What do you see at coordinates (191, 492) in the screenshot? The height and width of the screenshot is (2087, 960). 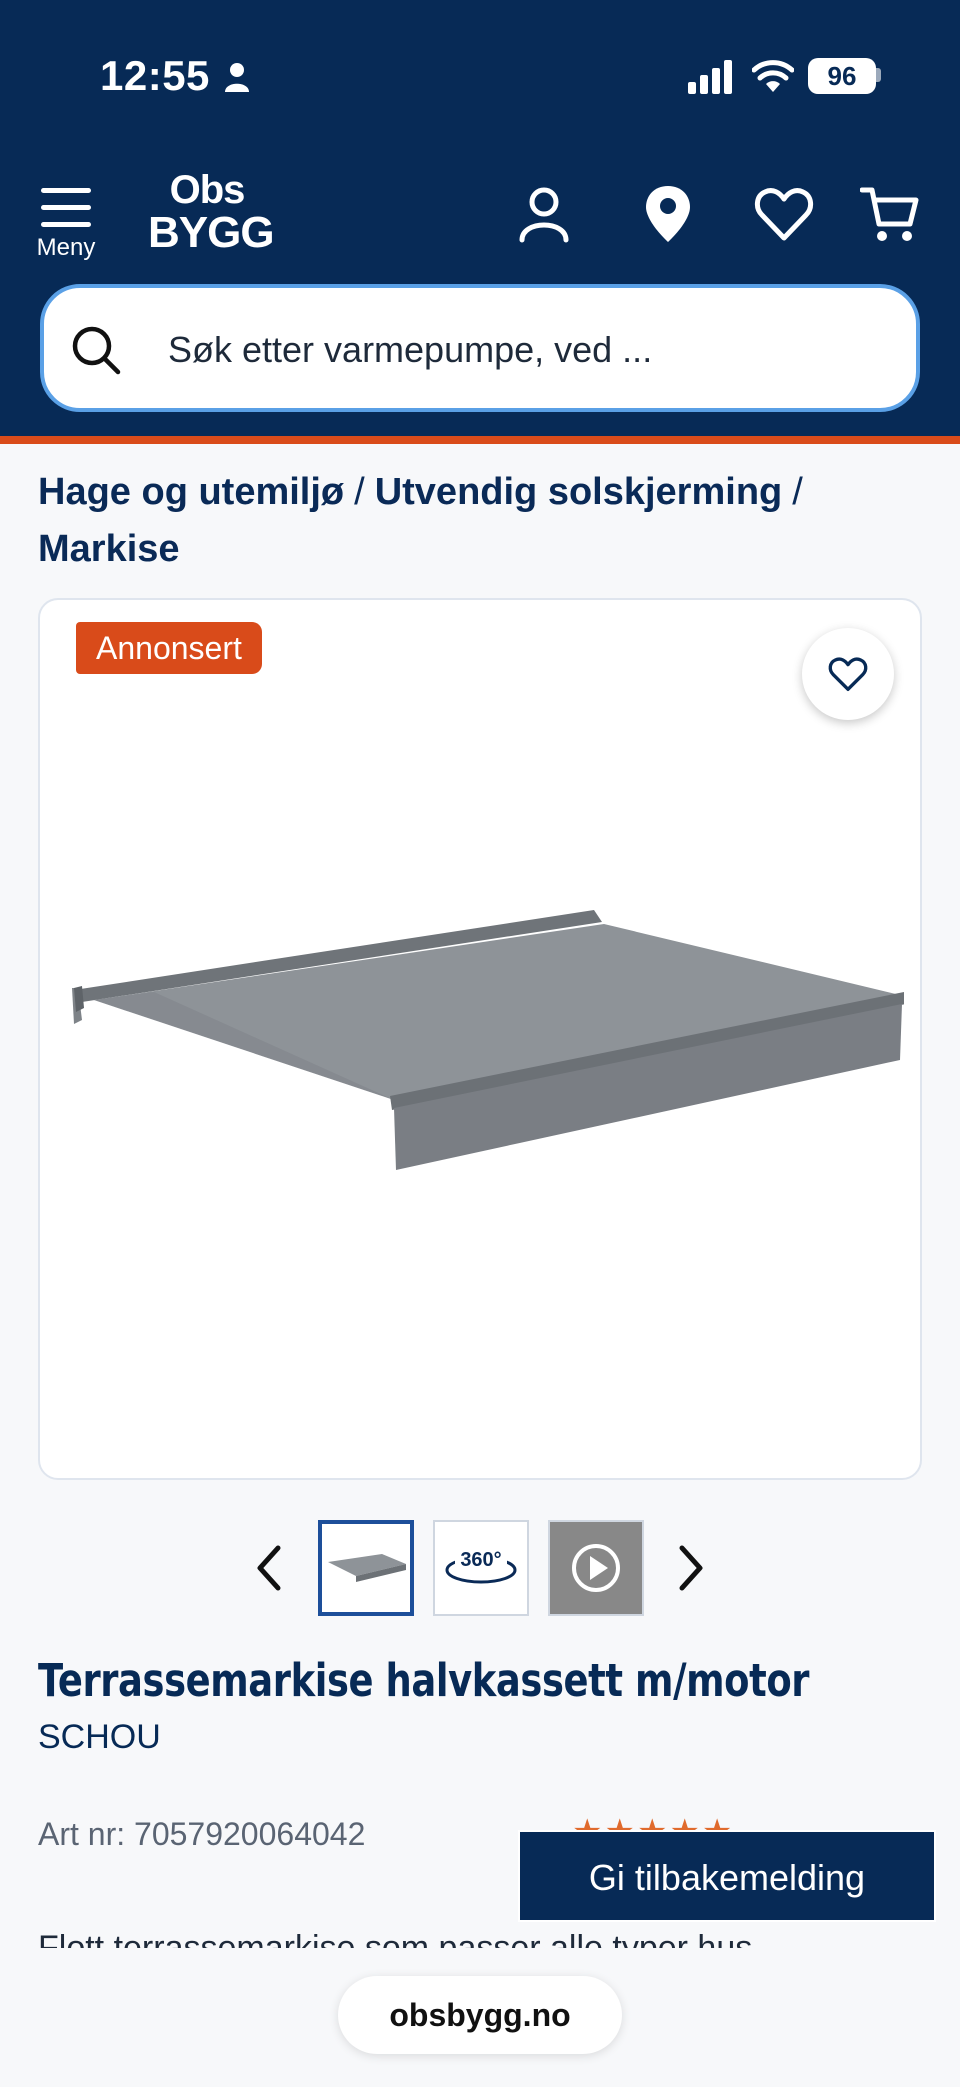 I see `breadcrumb-link-hage: Hage og utemiljø` at bounding box center [191, 492].